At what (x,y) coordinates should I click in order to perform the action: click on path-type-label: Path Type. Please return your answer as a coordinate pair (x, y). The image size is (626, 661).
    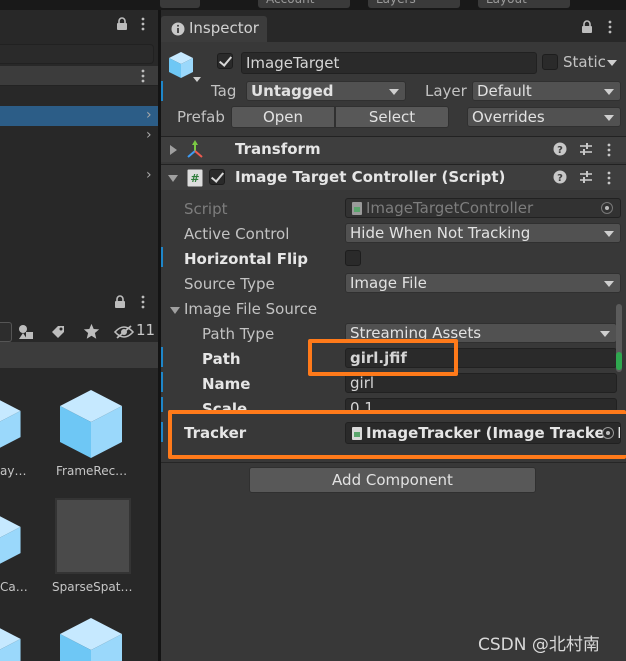
    Looking at the image, I should click on (238, 334).